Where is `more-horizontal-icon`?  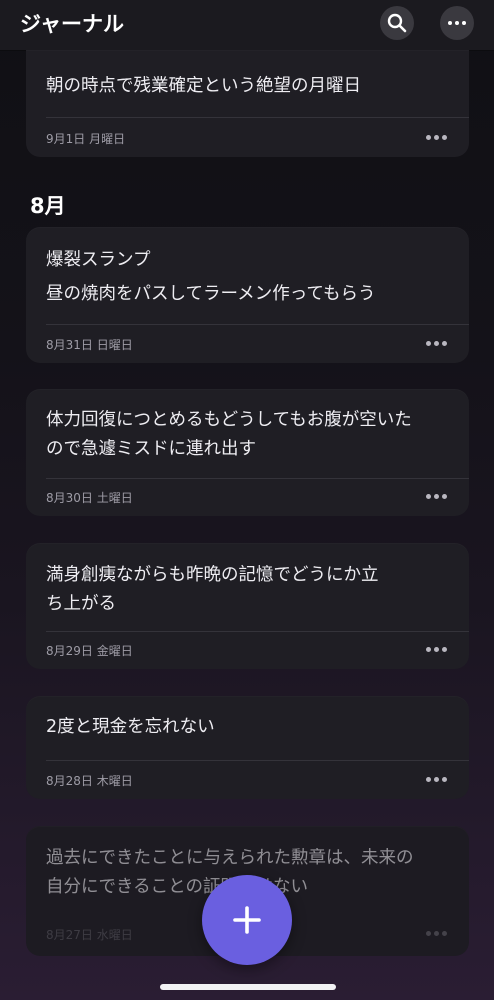 more-horizontal-icon is located at coordinates (457, 23).